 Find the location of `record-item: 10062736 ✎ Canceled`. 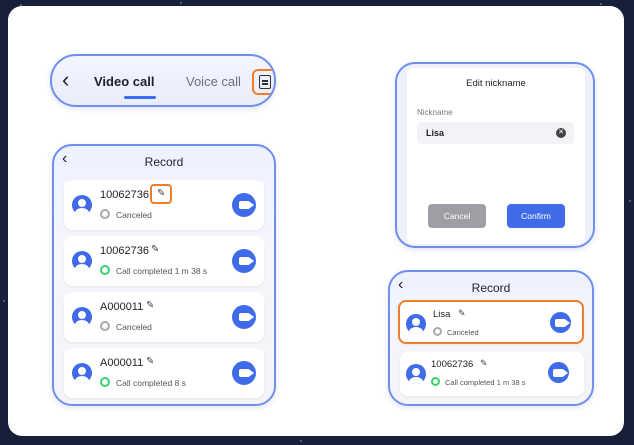

record-item: 10062736 ✎ Canceled is located at coordinates (164, 205).